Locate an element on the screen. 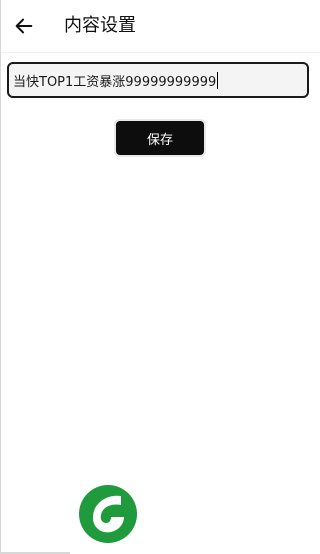 The height and width of the screenshot is (554, 320). save-button-label: 保存 is located at coordinates (159, 140).